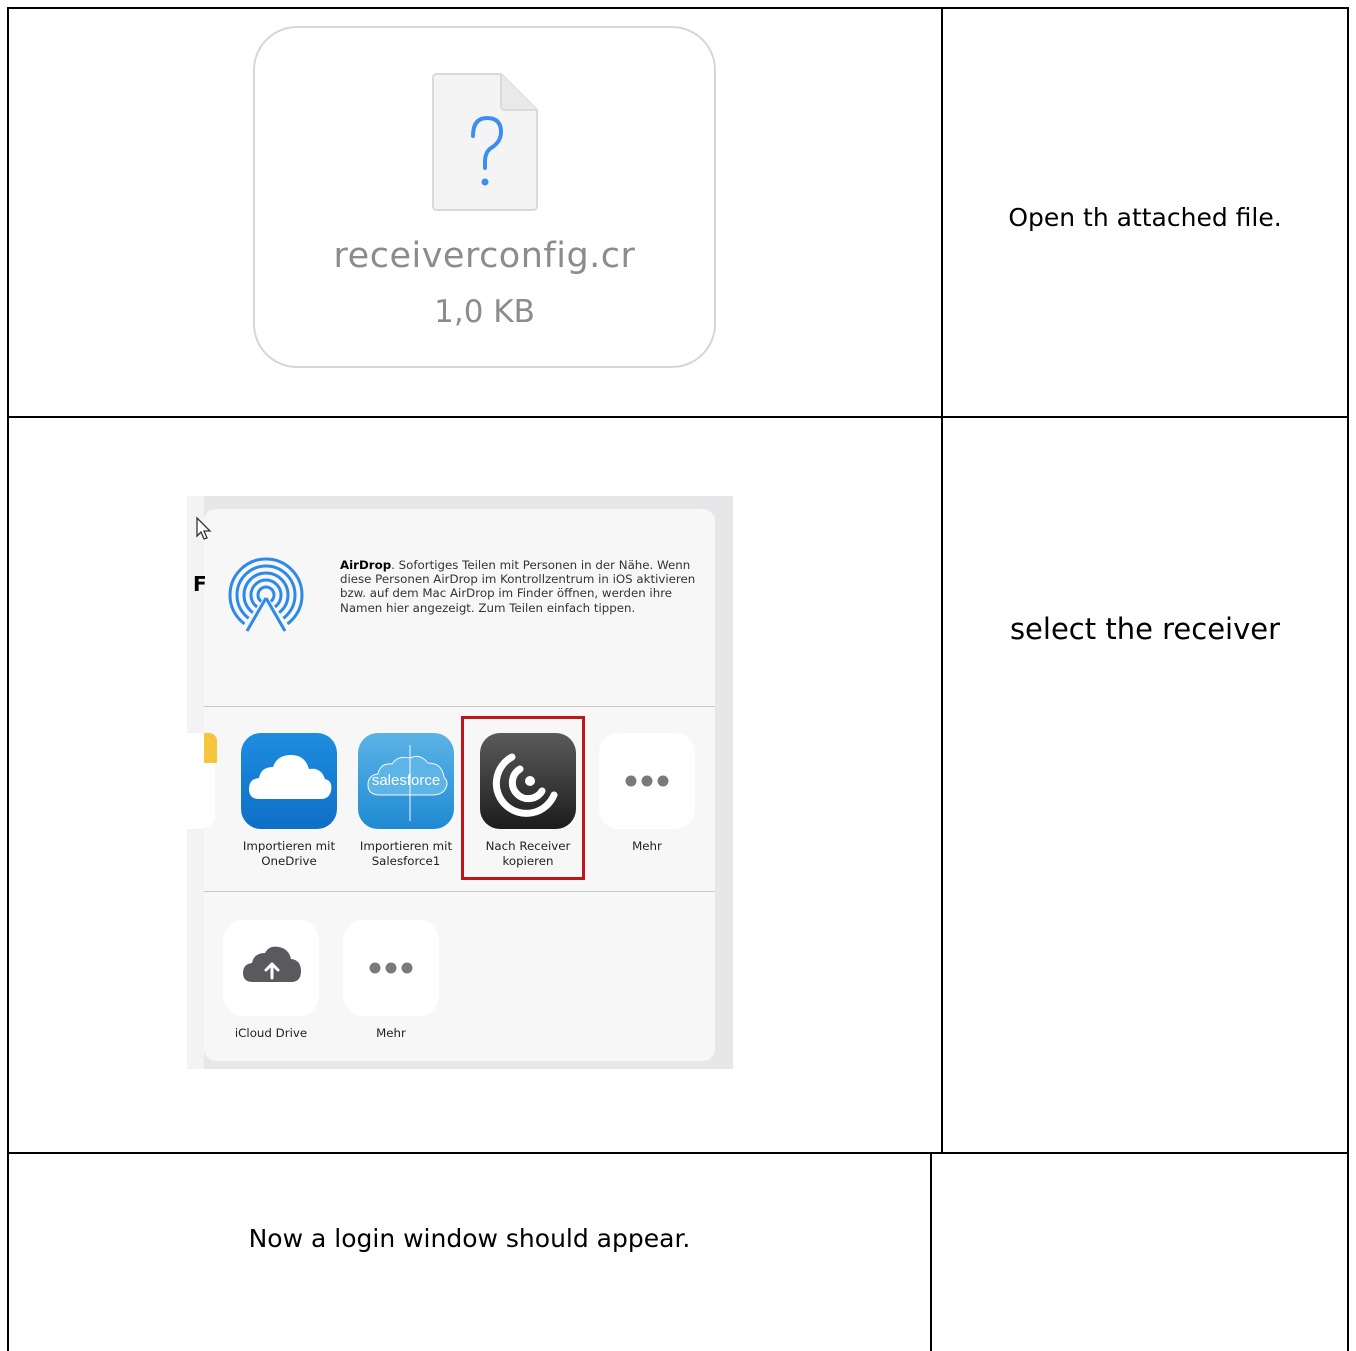  Describe the element at coordinates (272, 964) in the screenshot. I see `icloud-upload-icon` at that location.